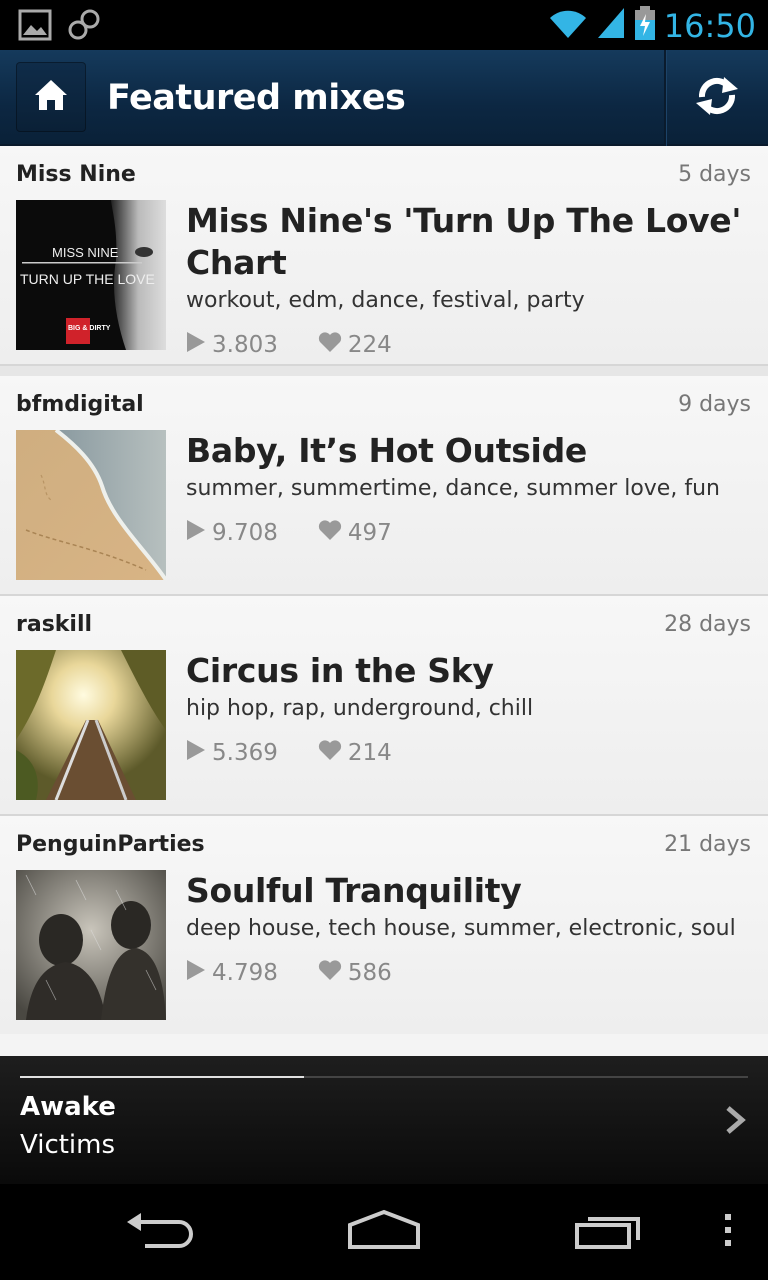  Describe the element at coordinates (162, 1077) in the screenshot. I see `playback-progress-fill` at that location.